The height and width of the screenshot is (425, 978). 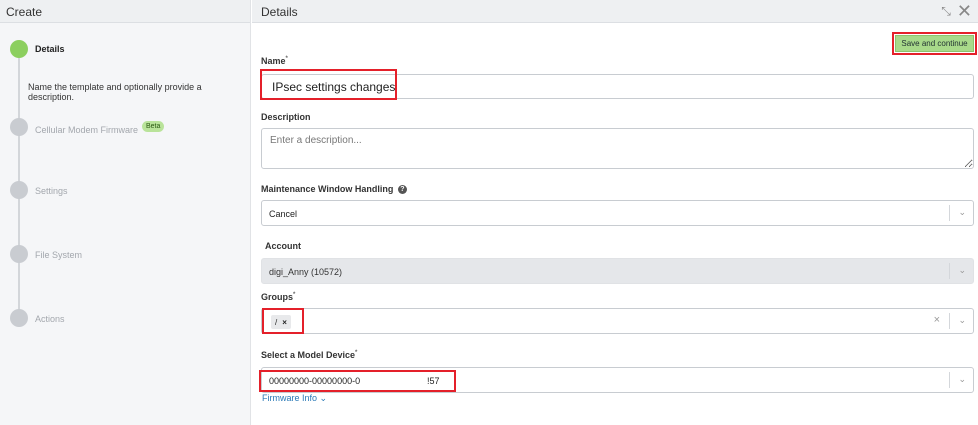 What do you see at coordinates (50, 49) in the screenshot?
I see `step-label-details: Details` at bounding box center [50, 49].